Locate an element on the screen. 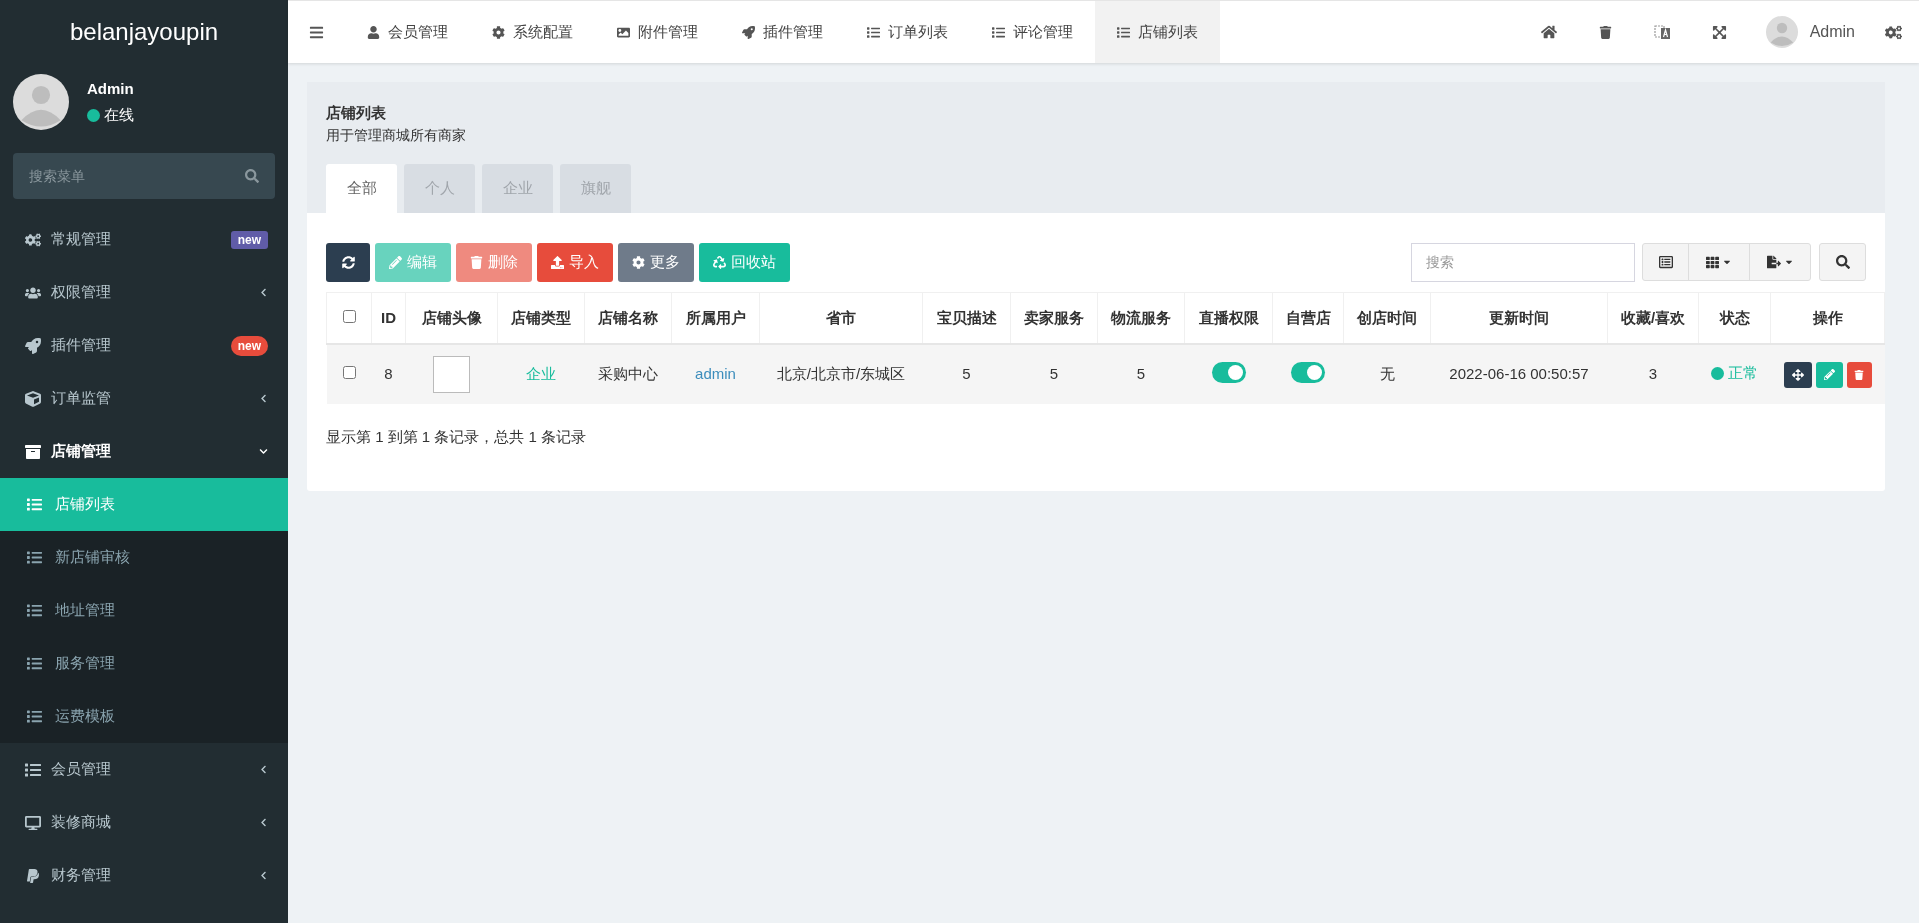 This screenshot has height=923, width=1919. drag-button is located at coordinates (1797, 374).